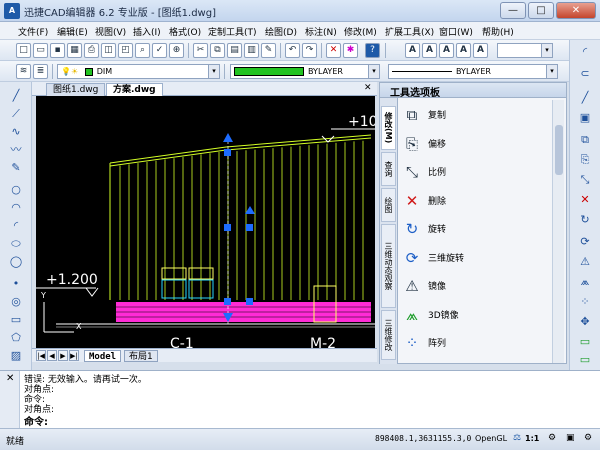 This screenshot has height=450, width=600. Describe the element at coordinates (585, 74) in the screenshot. I see `zoom-window-icon: ⊂` at that location.